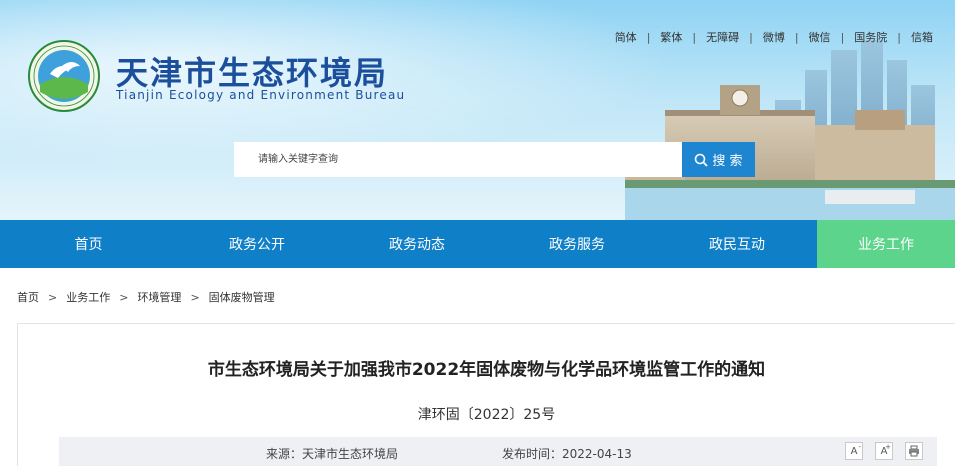  Describe the element at coordinates (671, 37) in the screenshot. I see `top-link-traditional: 繁体` at that location.